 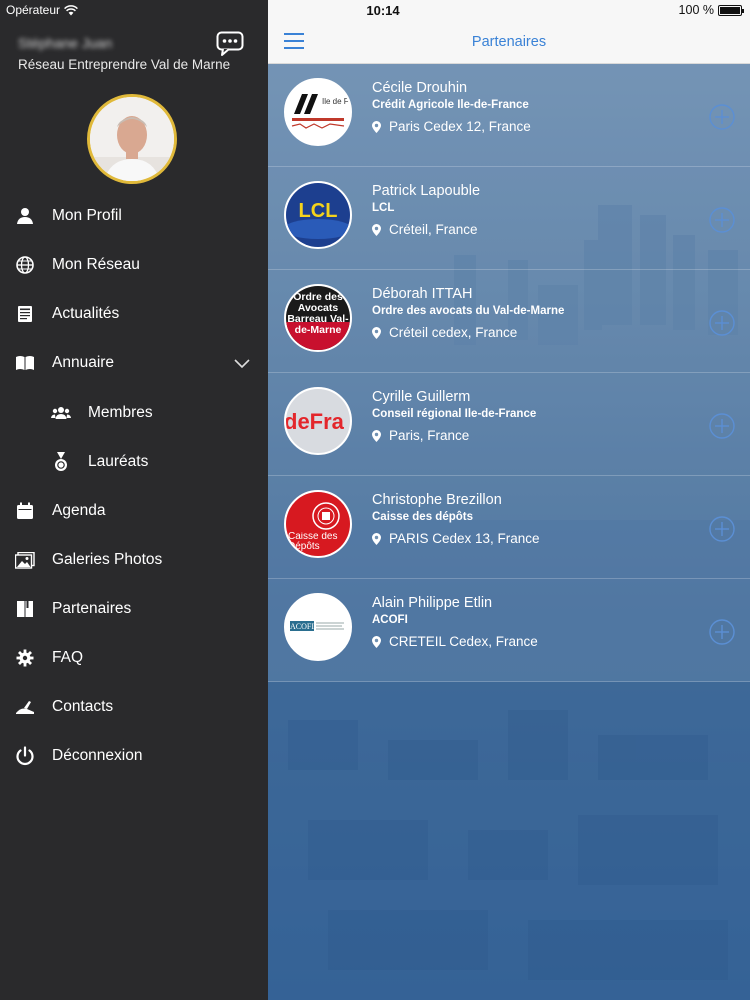 What do you see at coordinates (134, 314) in the screenshot?
I see `menu-item-actualites: Actualités` at bounding box center [134, 314].